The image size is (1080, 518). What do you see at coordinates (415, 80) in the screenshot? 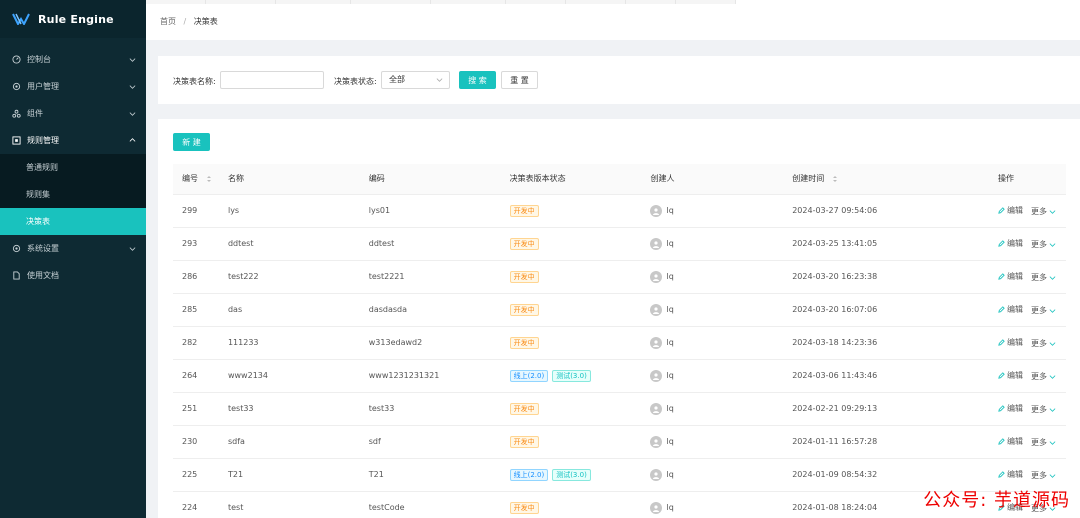
I see `status-select: 全部` at bounding box center [415, 80].